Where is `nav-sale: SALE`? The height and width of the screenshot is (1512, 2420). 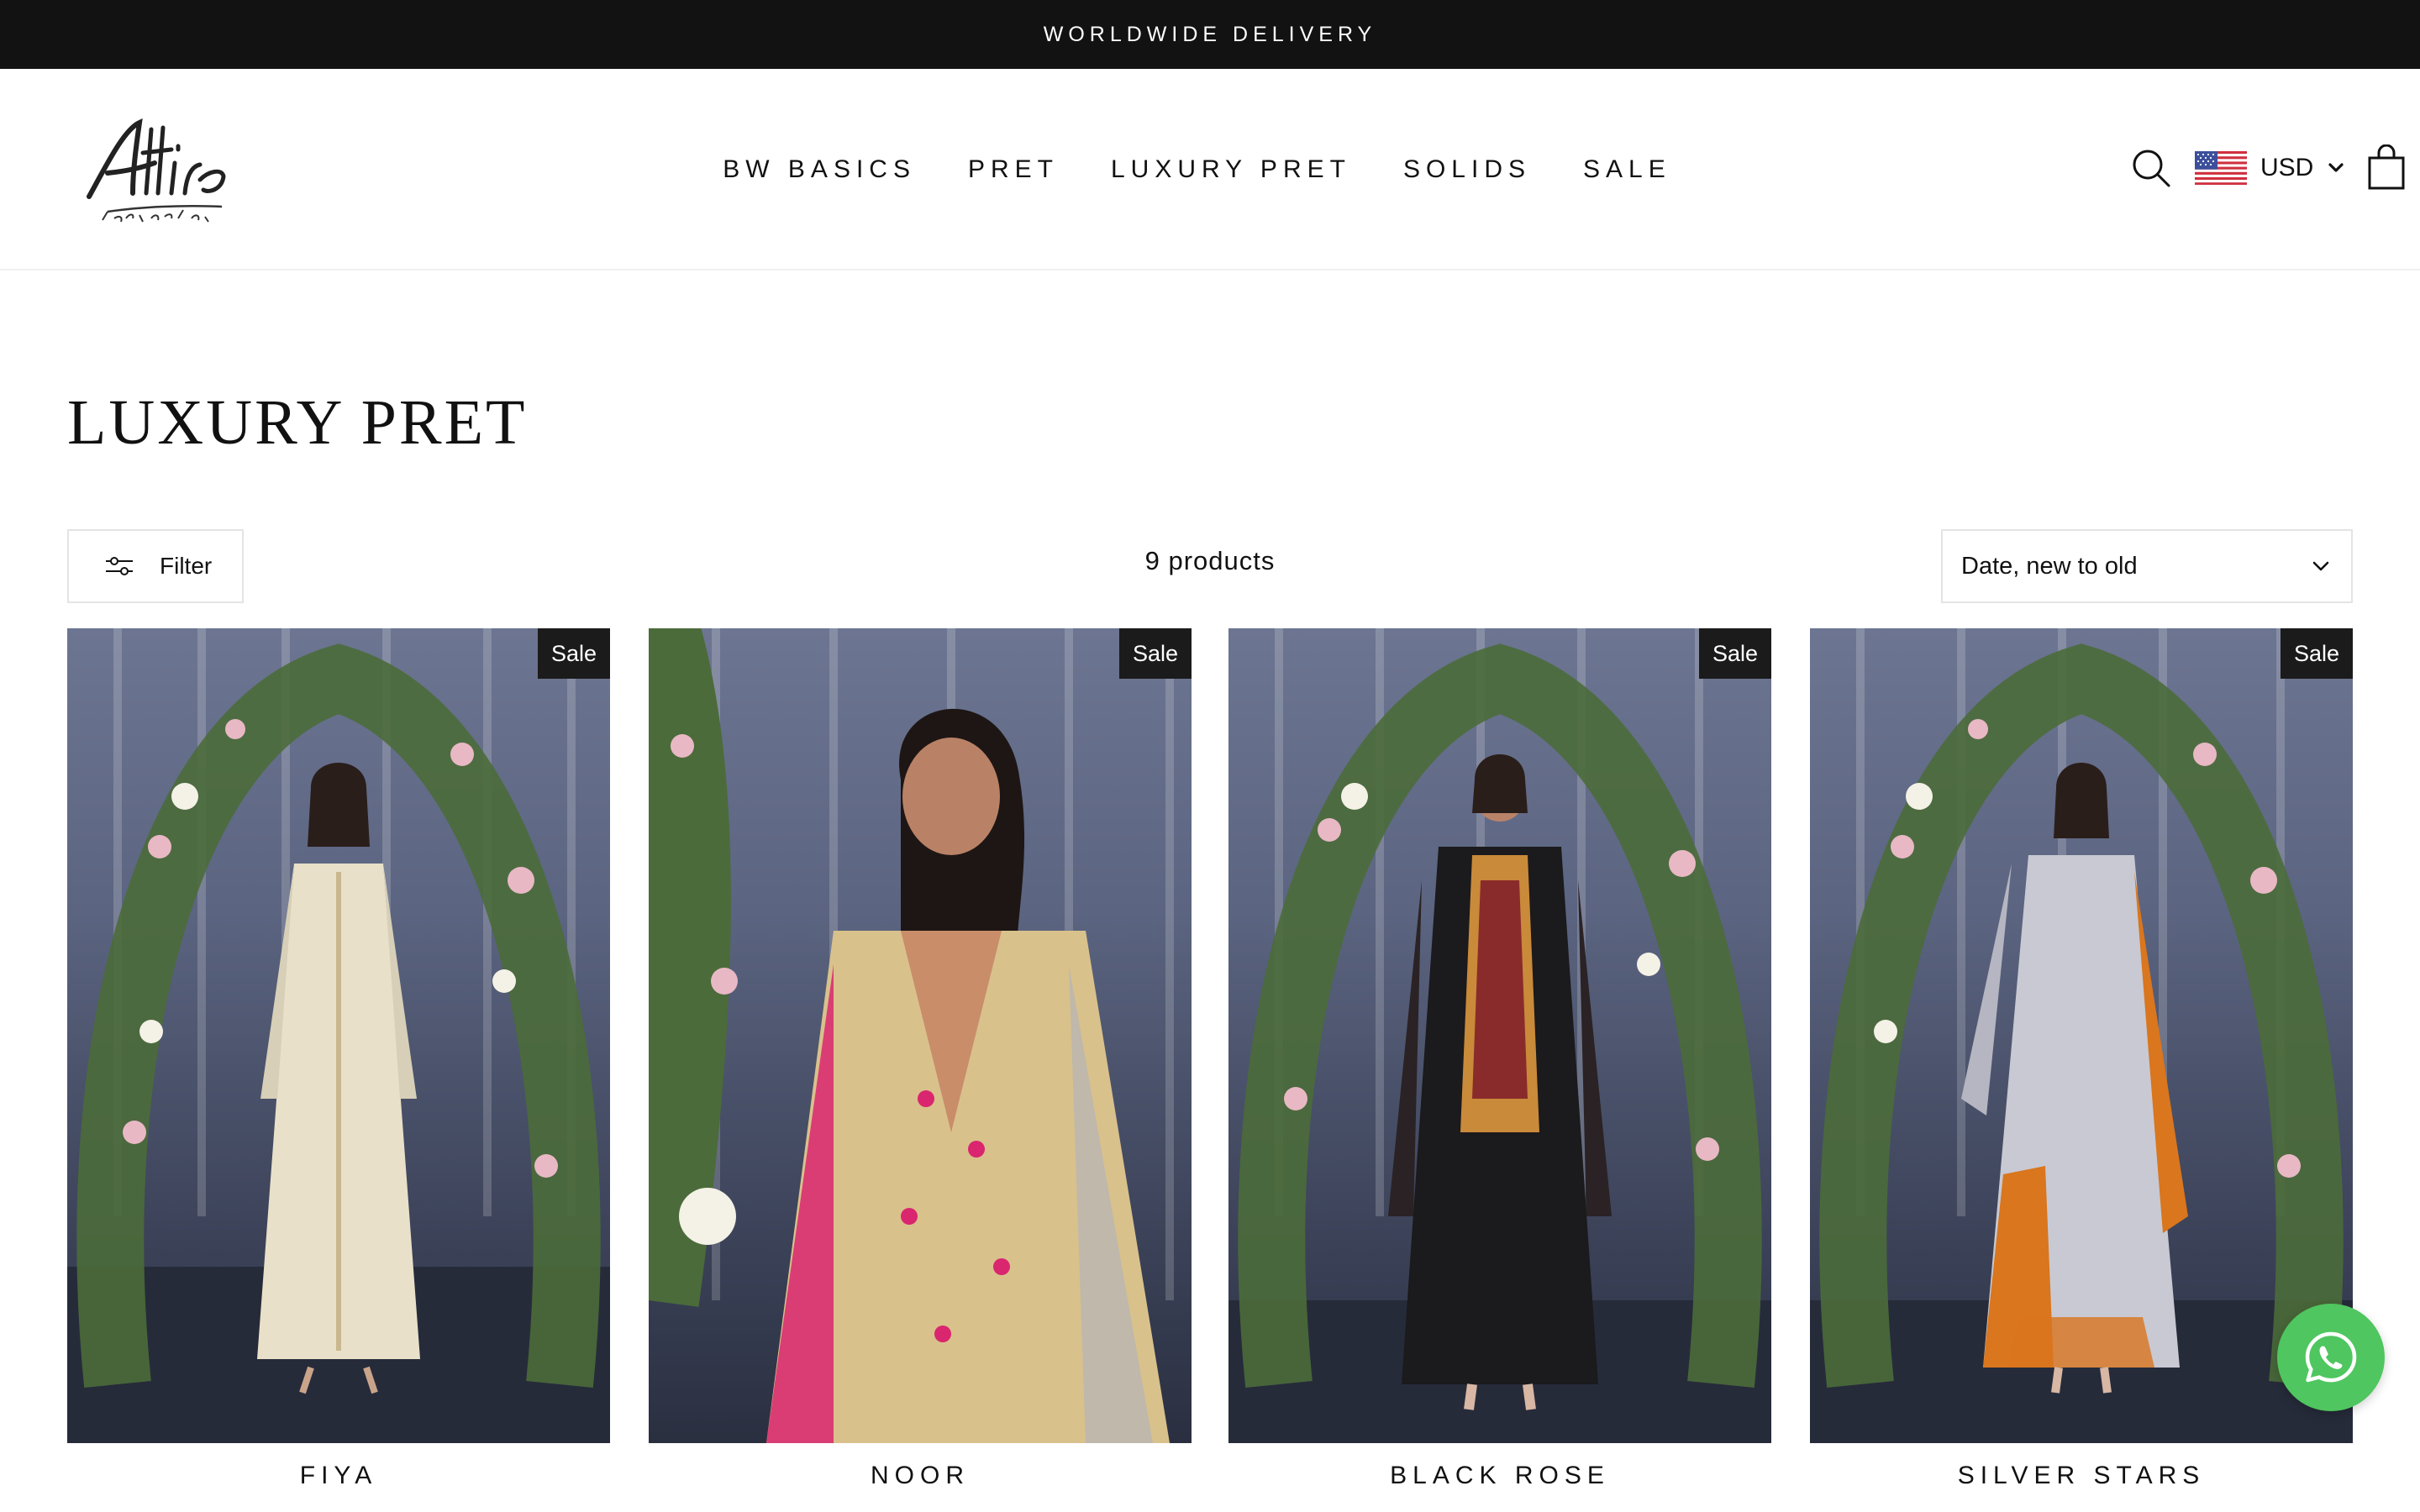 nav-sale: SALE is located at coordinates (1627, 169).